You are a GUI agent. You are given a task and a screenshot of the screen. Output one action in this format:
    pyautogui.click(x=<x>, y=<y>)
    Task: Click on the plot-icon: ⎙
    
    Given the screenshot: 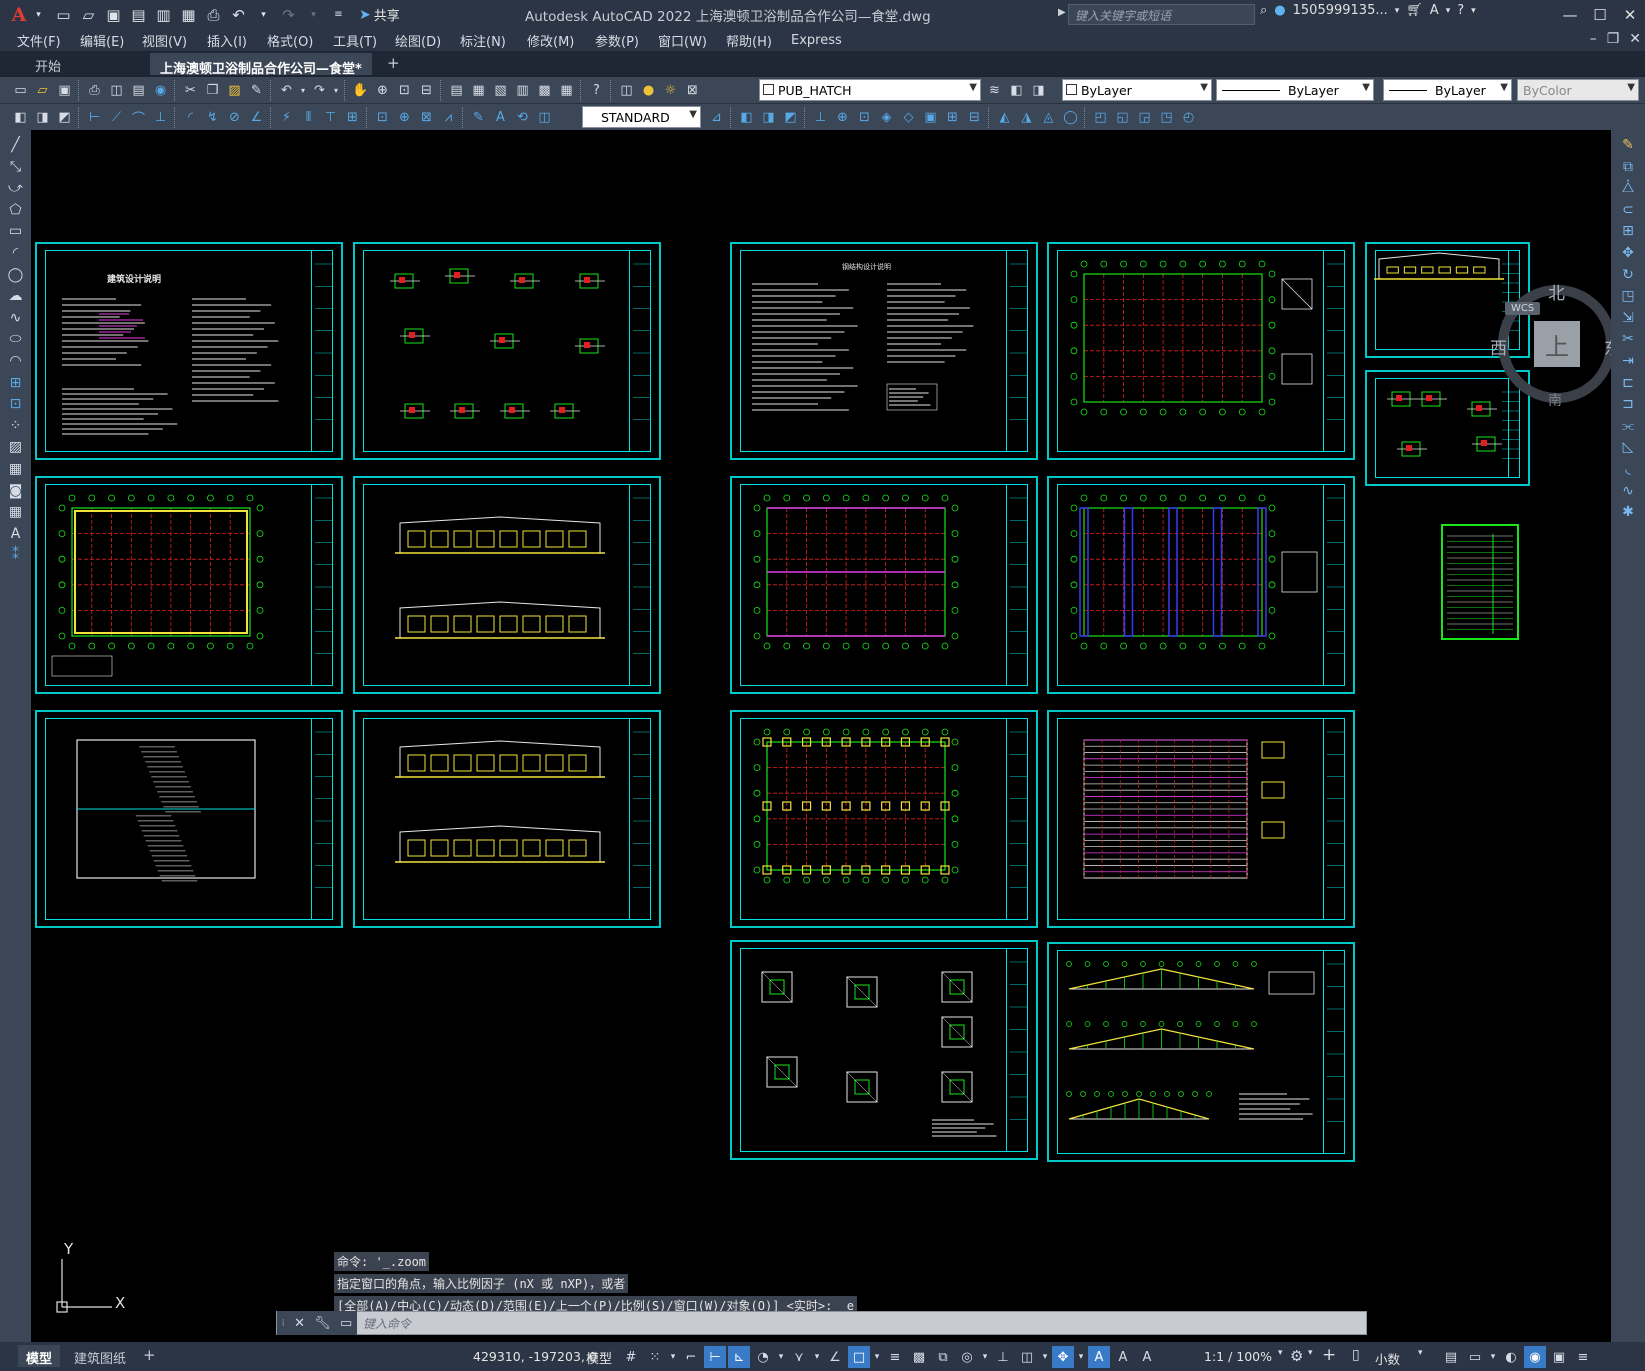 What is the action you would take?
    pyautogui.click(x=213, y=14)
    